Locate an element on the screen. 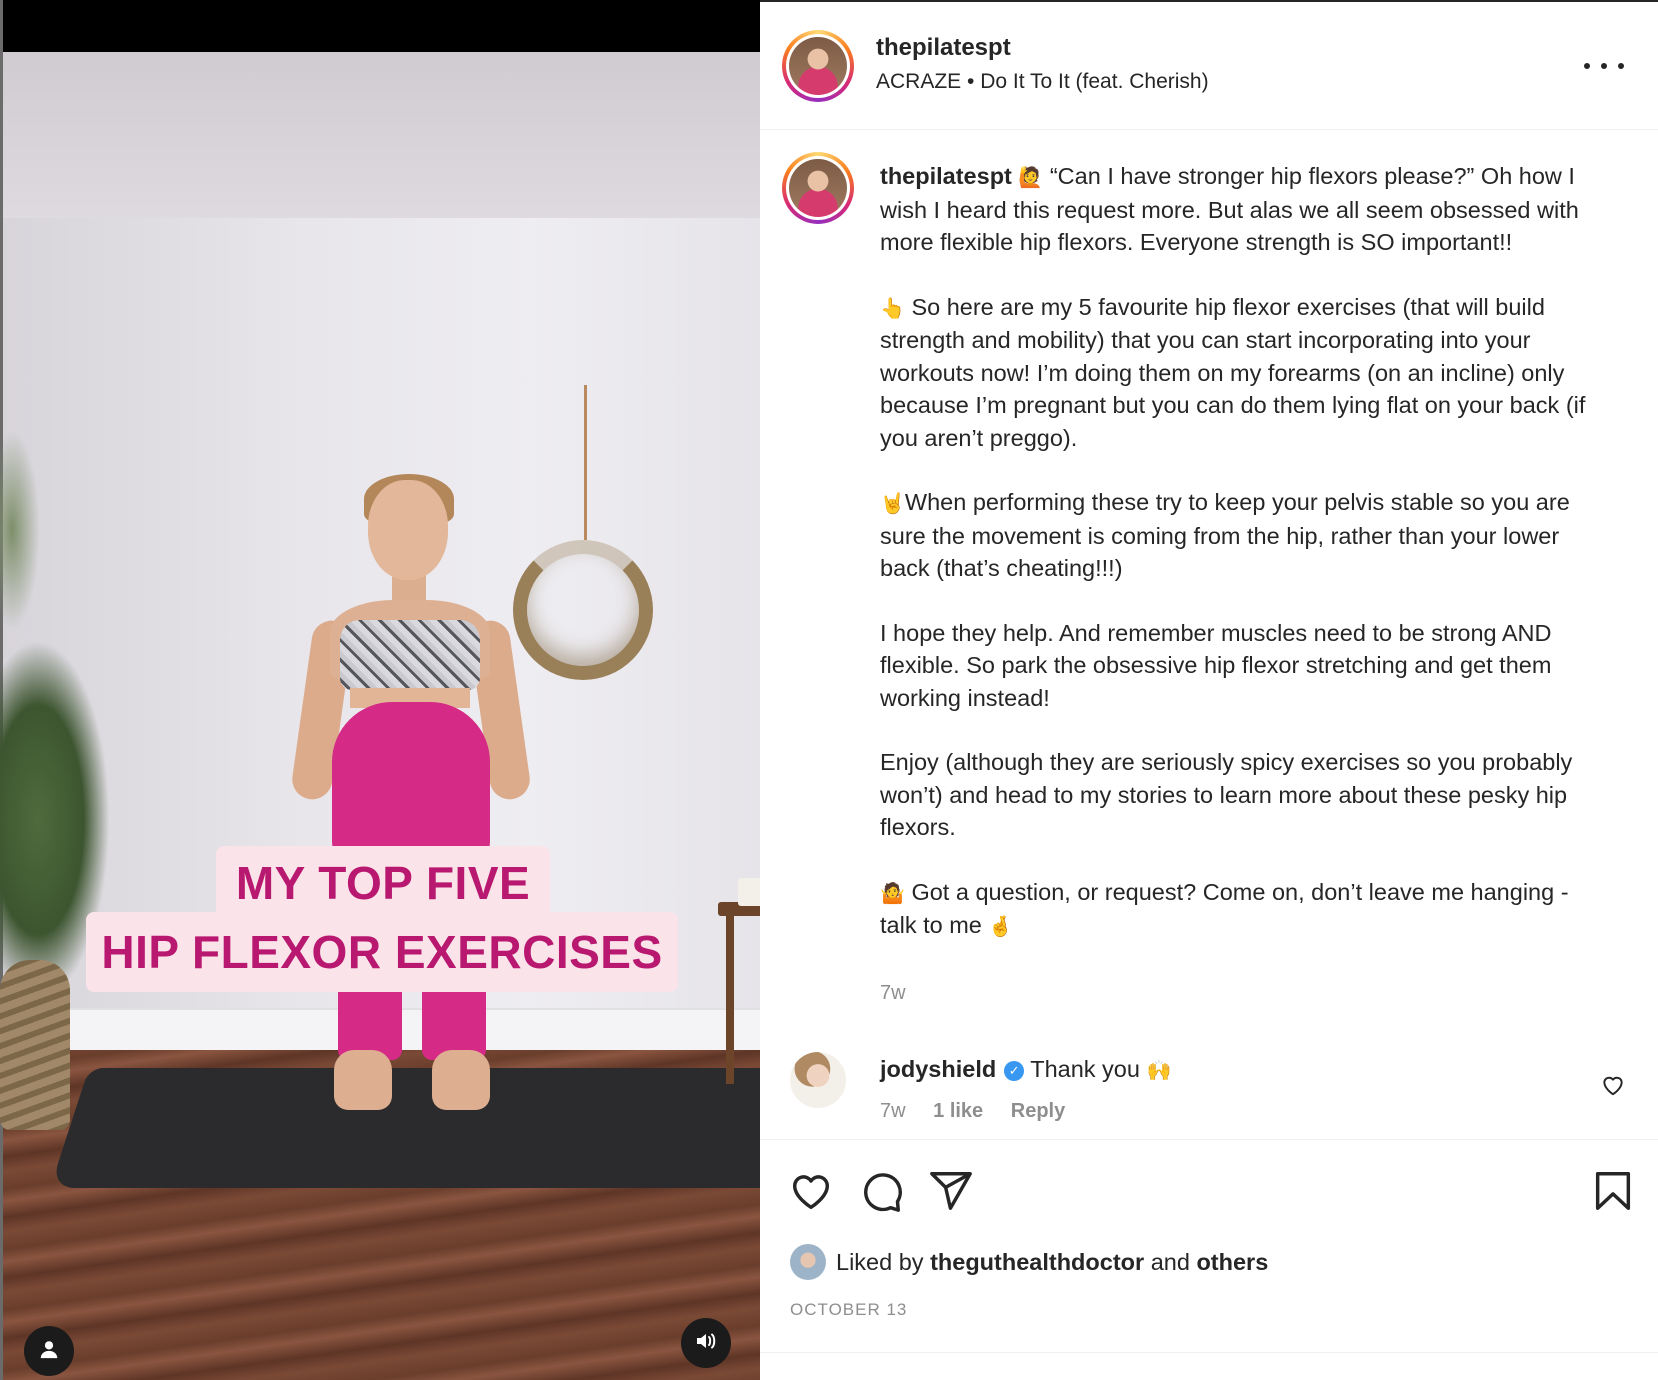  like-button is located at coordinates (811, 1191).